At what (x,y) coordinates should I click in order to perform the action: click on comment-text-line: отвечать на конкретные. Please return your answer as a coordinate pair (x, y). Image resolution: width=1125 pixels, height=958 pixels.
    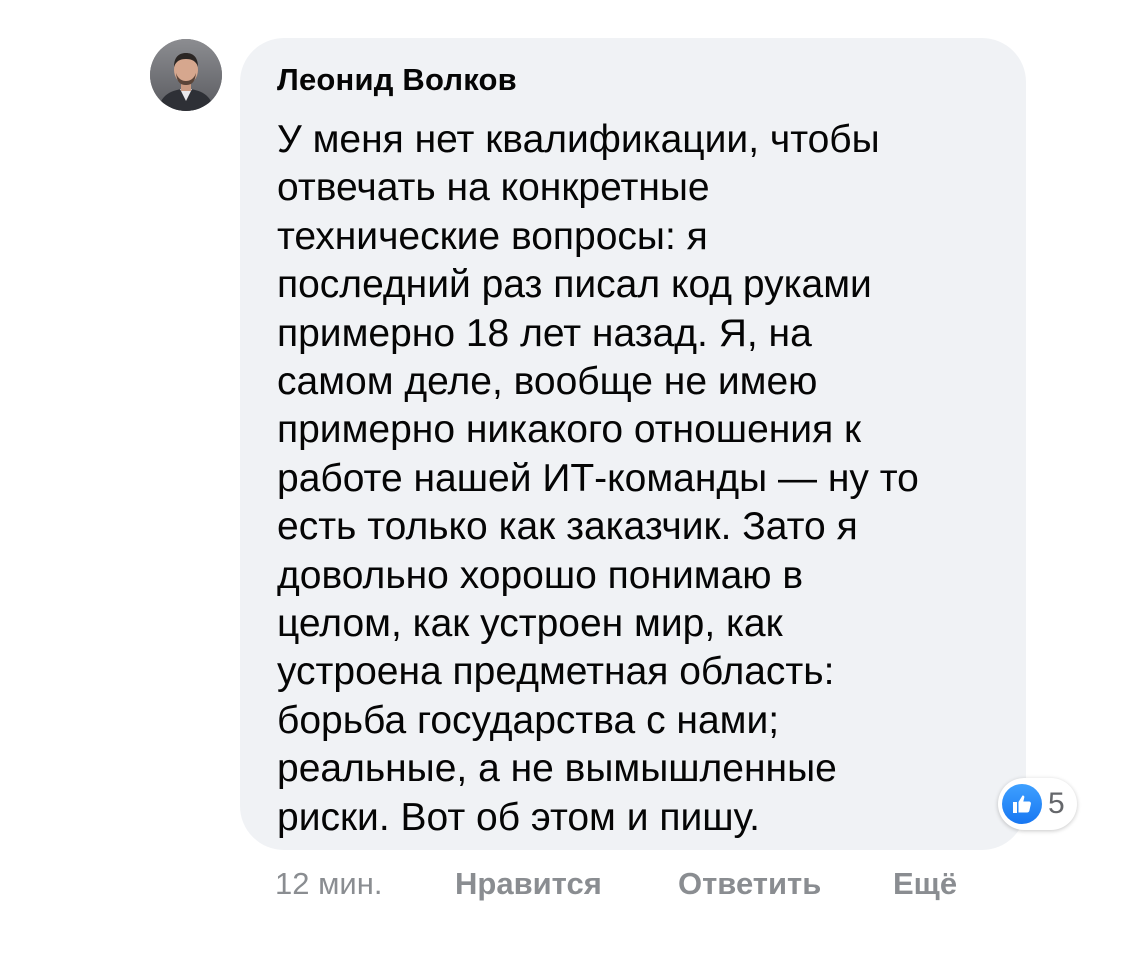
    Looking at the image, I should click on (493, 188).